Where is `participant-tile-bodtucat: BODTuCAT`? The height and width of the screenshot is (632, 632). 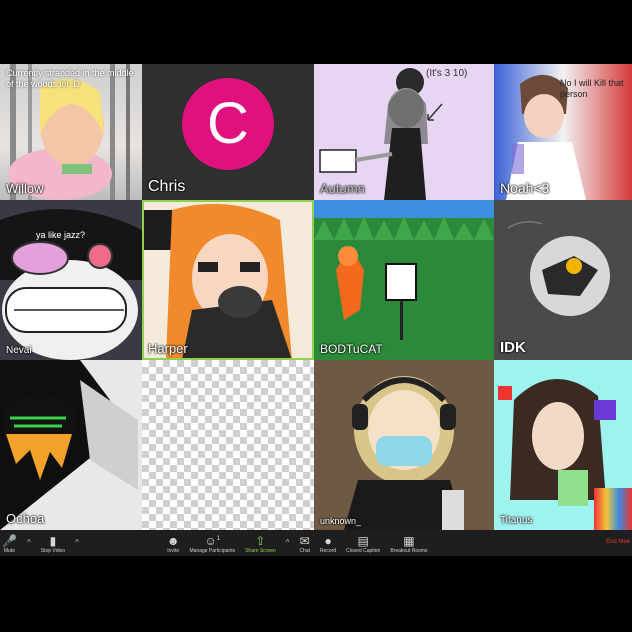
participant-tile-bodtucat: BODTuCAT is located at coordinates (404, 280).